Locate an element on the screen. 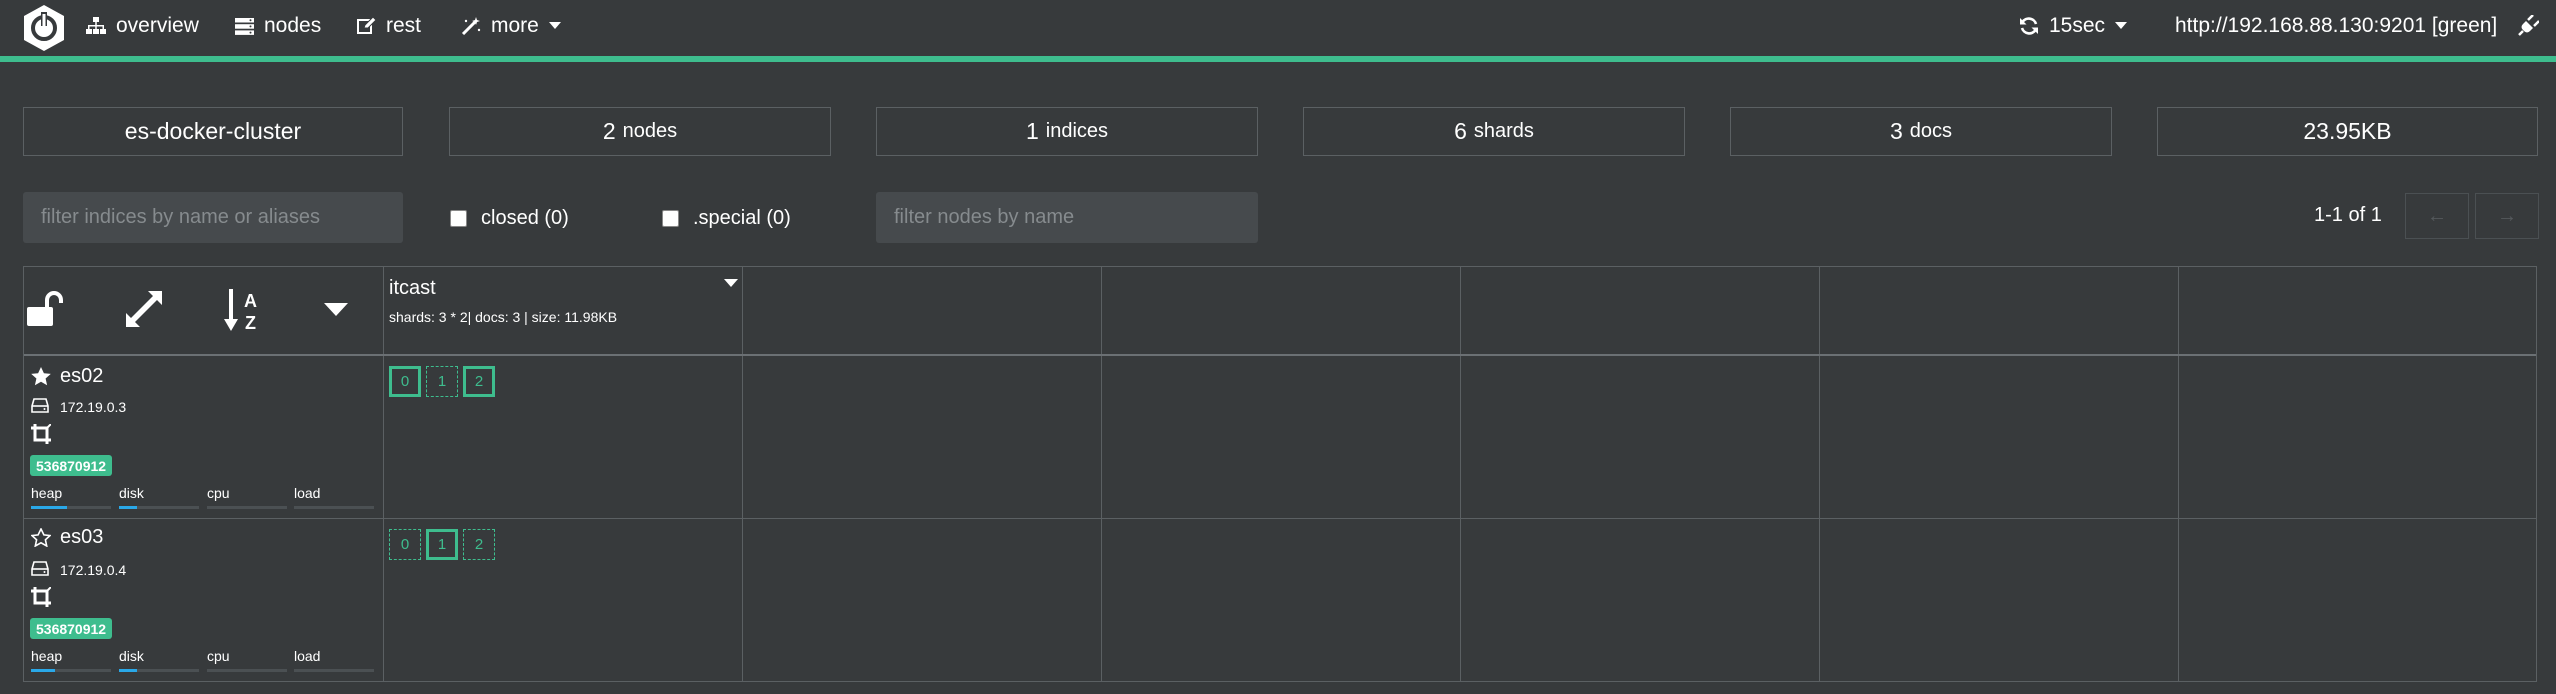  node-name: es02 is located at coordinates (81, 376).